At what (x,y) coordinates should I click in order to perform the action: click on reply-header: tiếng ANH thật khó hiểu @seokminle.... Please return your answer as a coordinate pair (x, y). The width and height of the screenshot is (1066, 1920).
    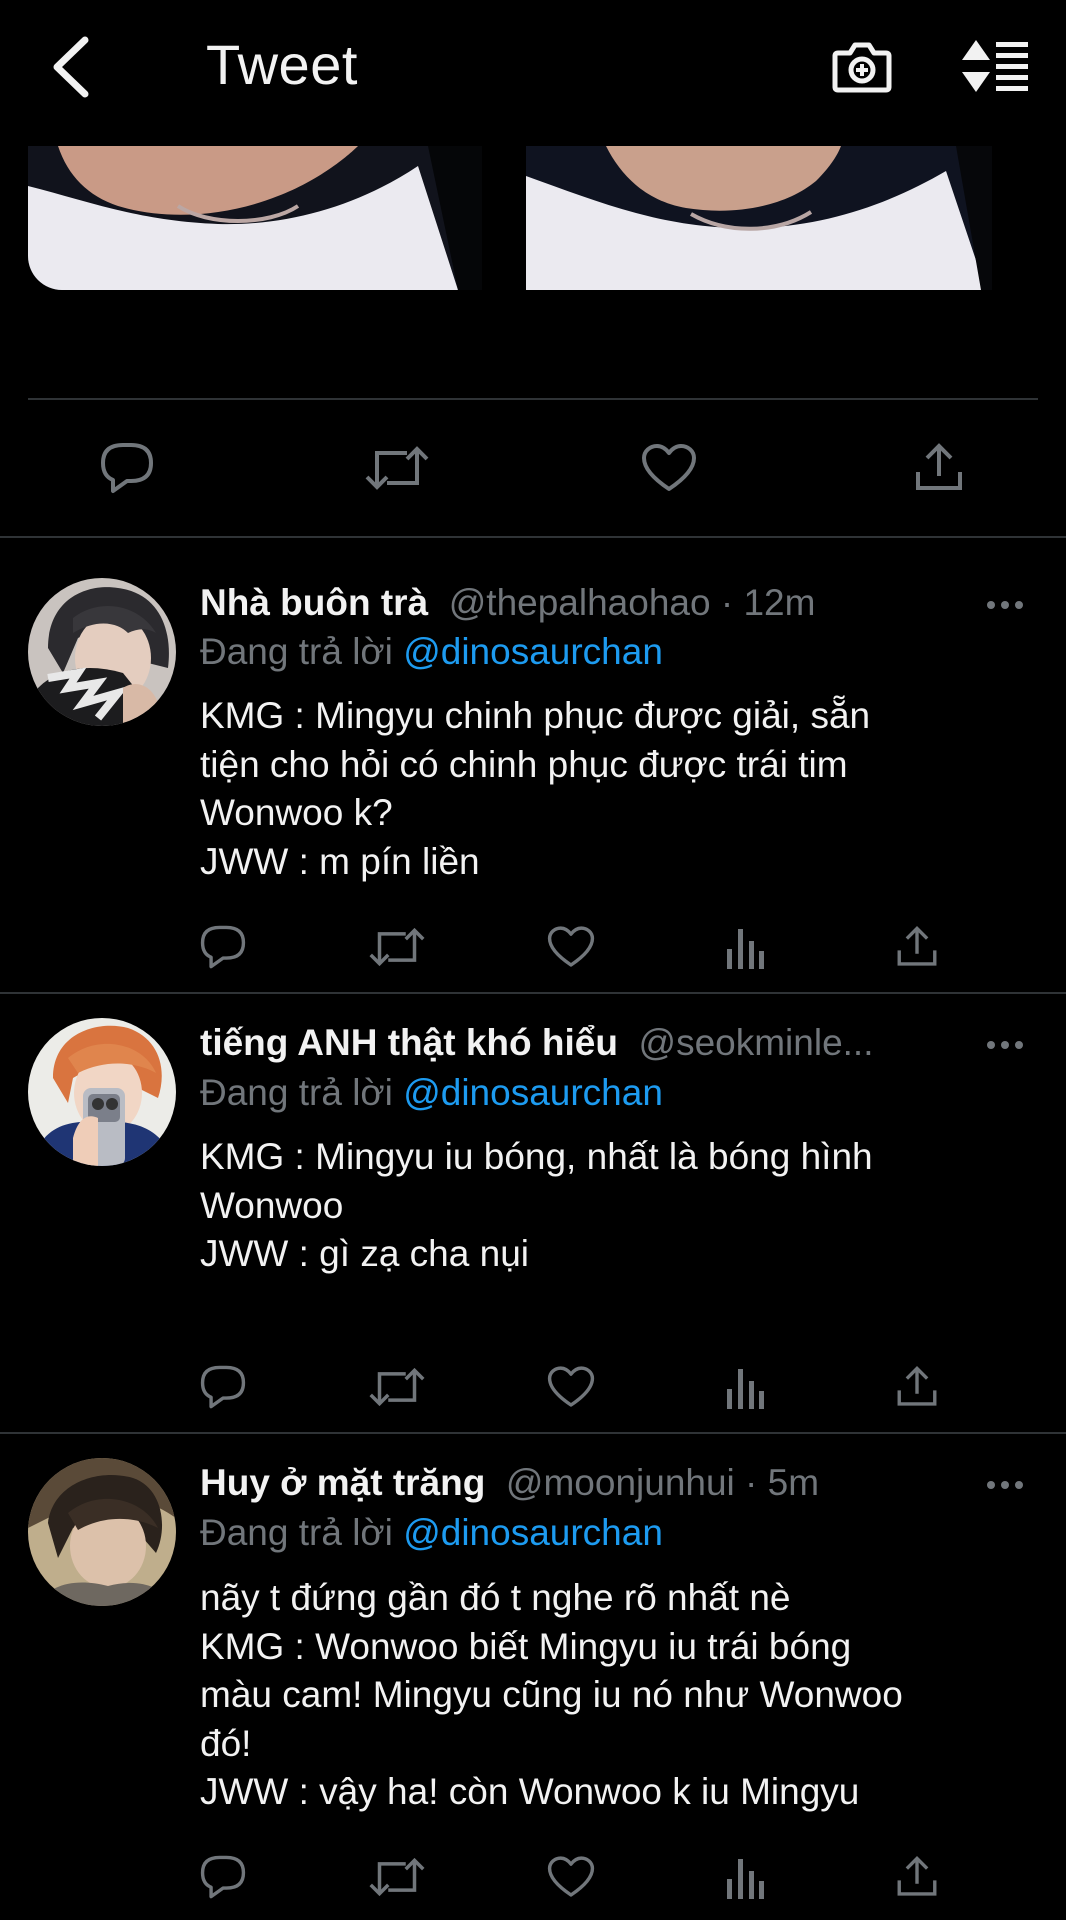
    Looking at the image, I should click on (537, 1043).